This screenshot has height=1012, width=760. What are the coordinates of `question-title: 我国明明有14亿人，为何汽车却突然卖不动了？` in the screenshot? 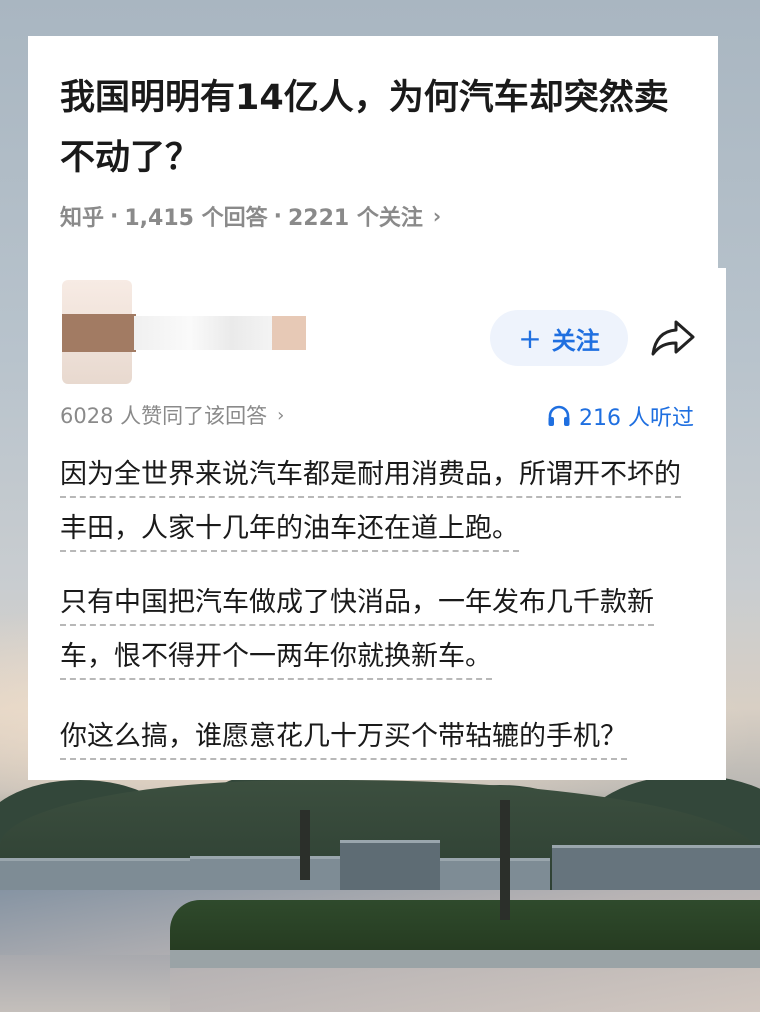 It's located at (380, 128).